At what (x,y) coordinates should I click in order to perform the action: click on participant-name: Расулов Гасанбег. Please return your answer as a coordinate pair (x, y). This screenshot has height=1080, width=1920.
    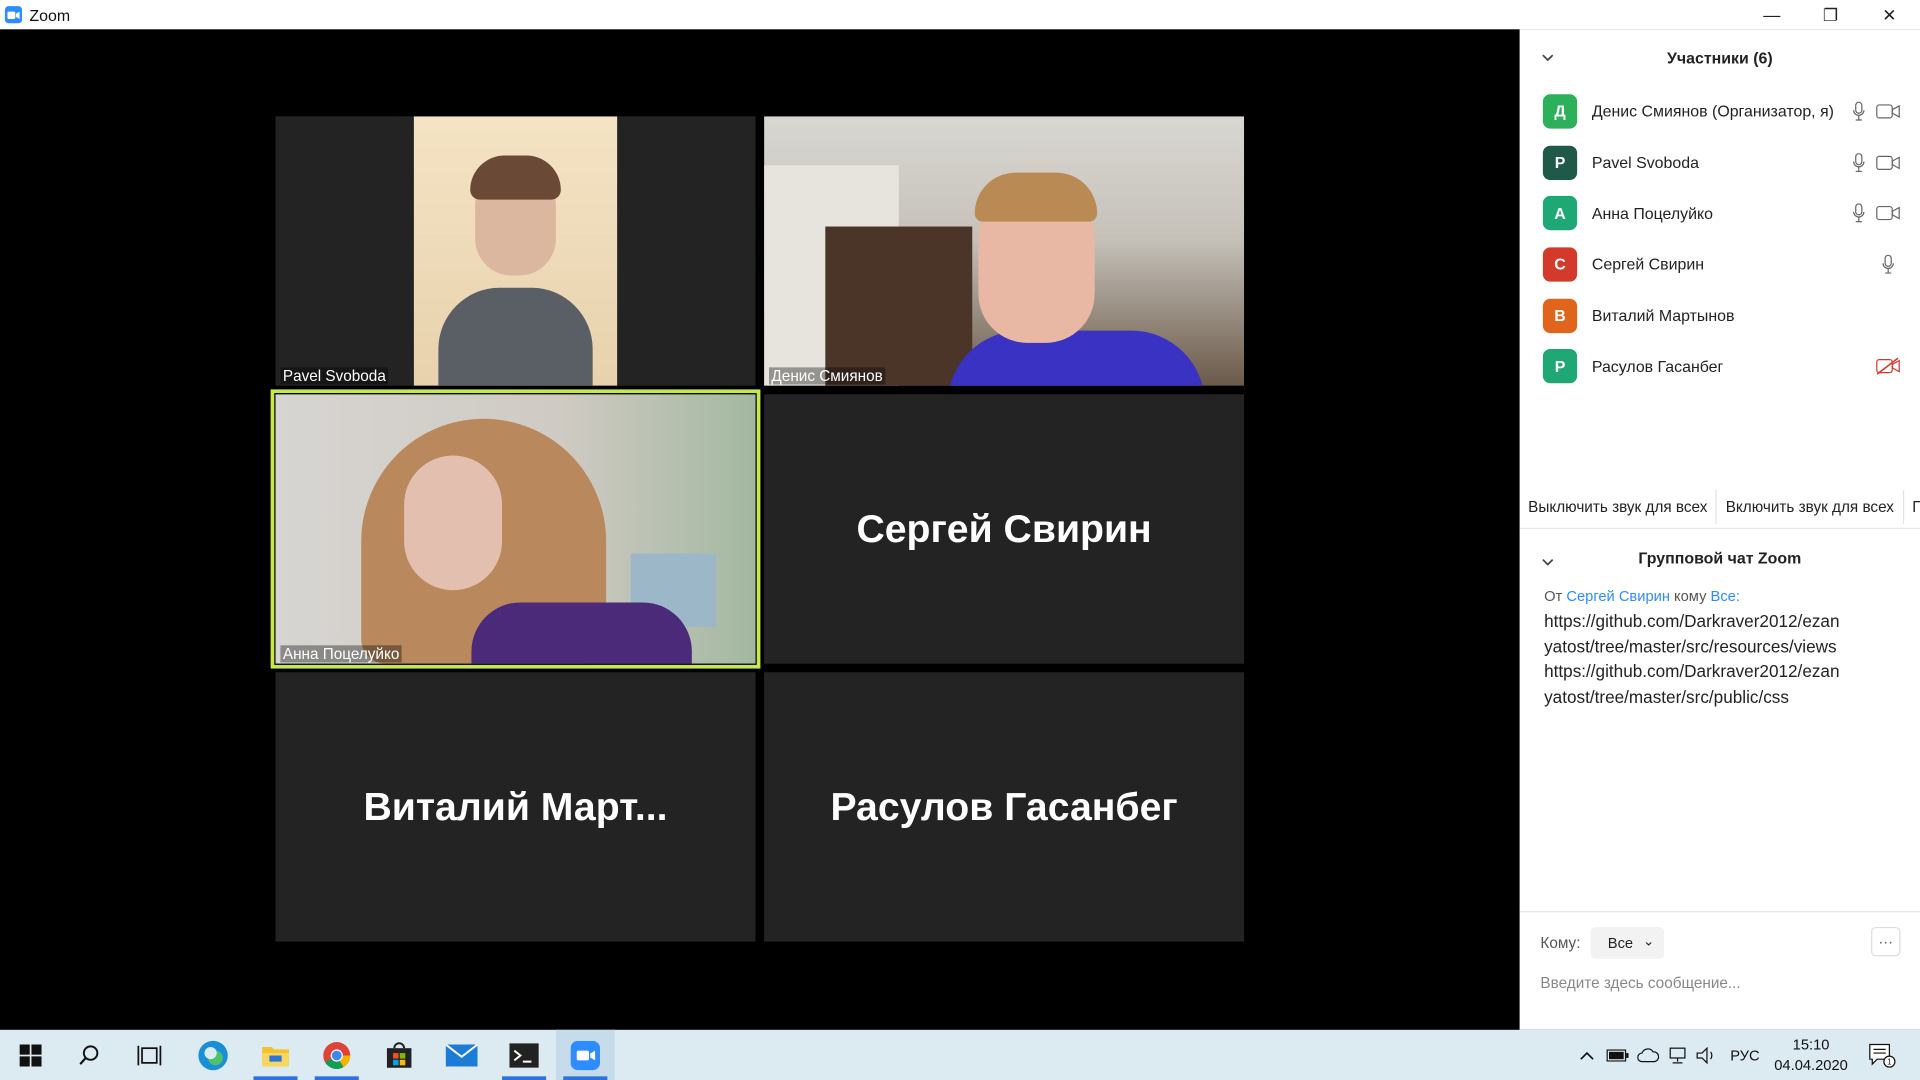
    Looking at the image, I should click on (1657, 366).